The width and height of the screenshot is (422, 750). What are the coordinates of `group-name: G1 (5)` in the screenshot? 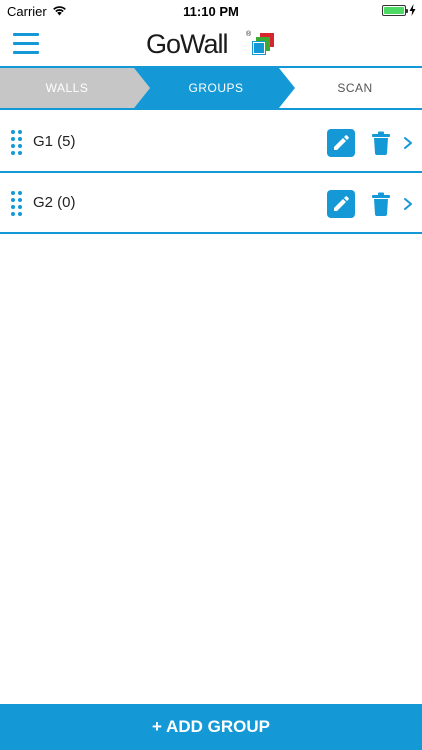 It's located at (54, 141).